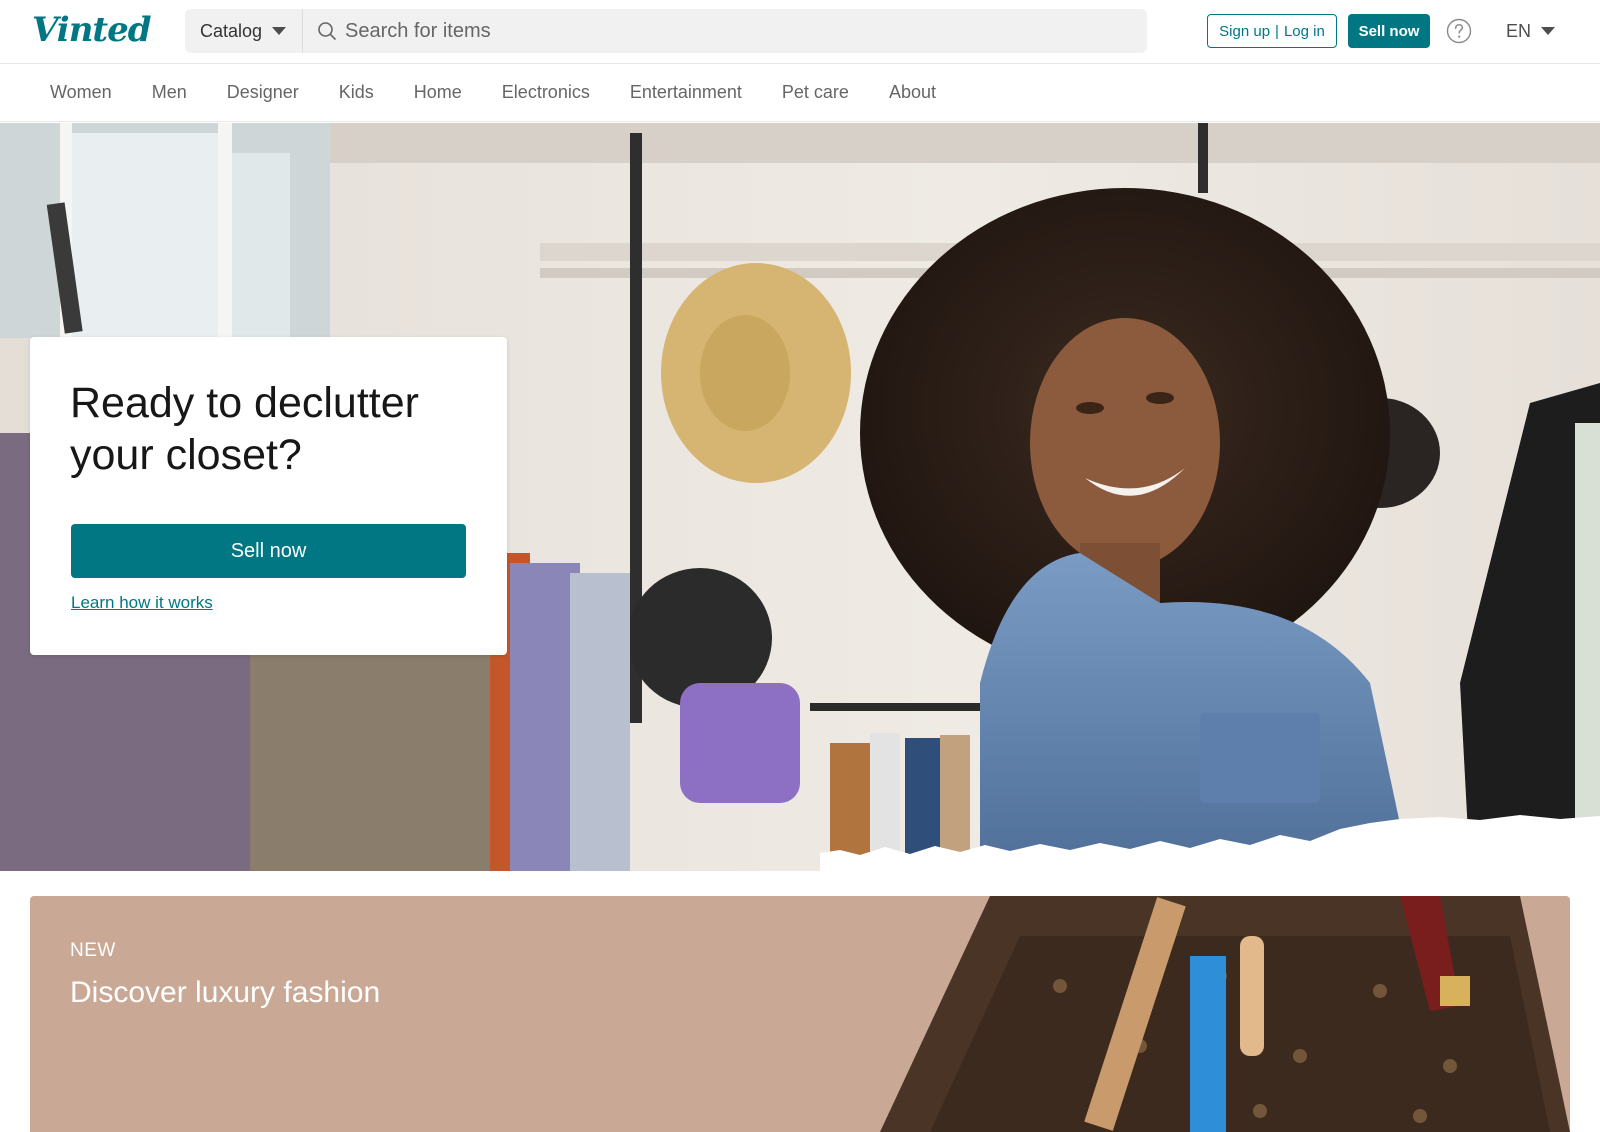 The width and height of the screenshot is (1600, 1132). I want to click on nav-item-men: Men, so click(169, 92).